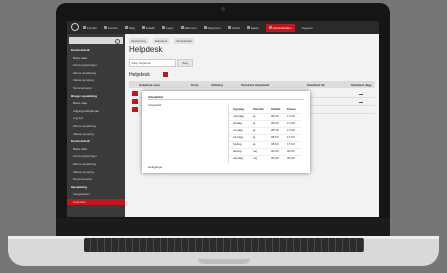 The width and height of the screenshot is (447, 273). I want to click on nav-item: Opgaver, so click(308, 28).